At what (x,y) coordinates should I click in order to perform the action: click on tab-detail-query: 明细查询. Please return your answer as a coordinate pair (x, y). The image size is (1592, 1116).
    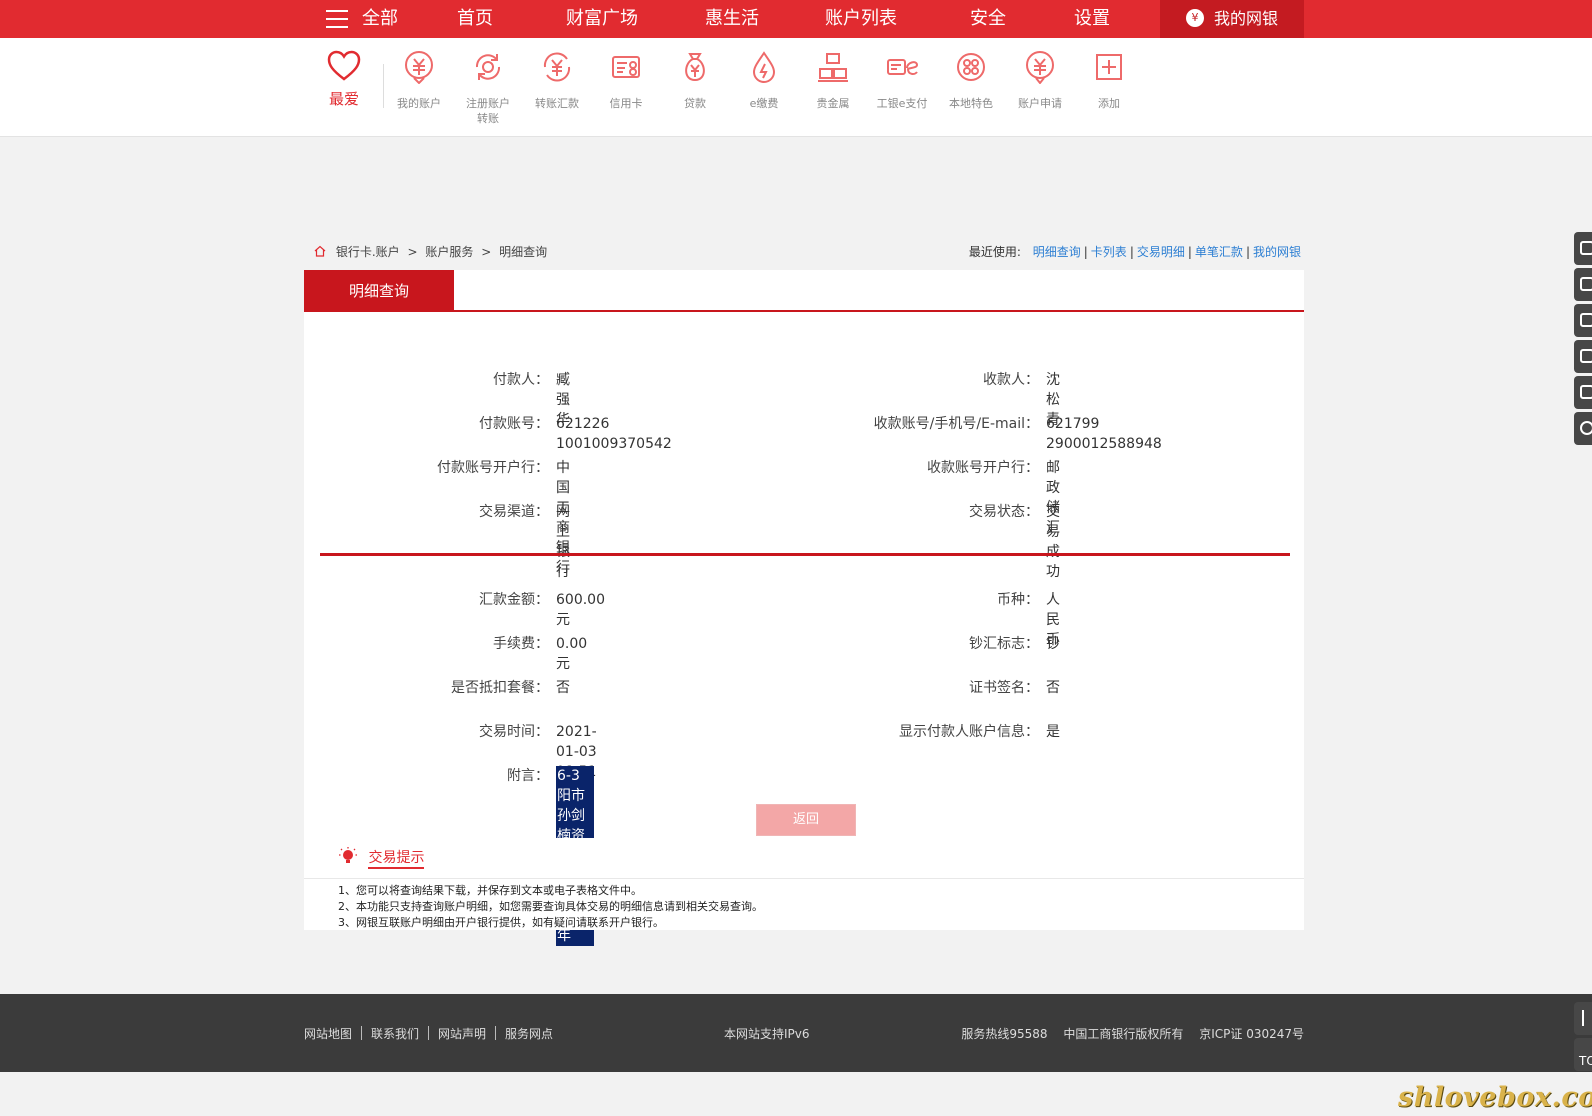
    Looking at the image, I should click on (379, 291).